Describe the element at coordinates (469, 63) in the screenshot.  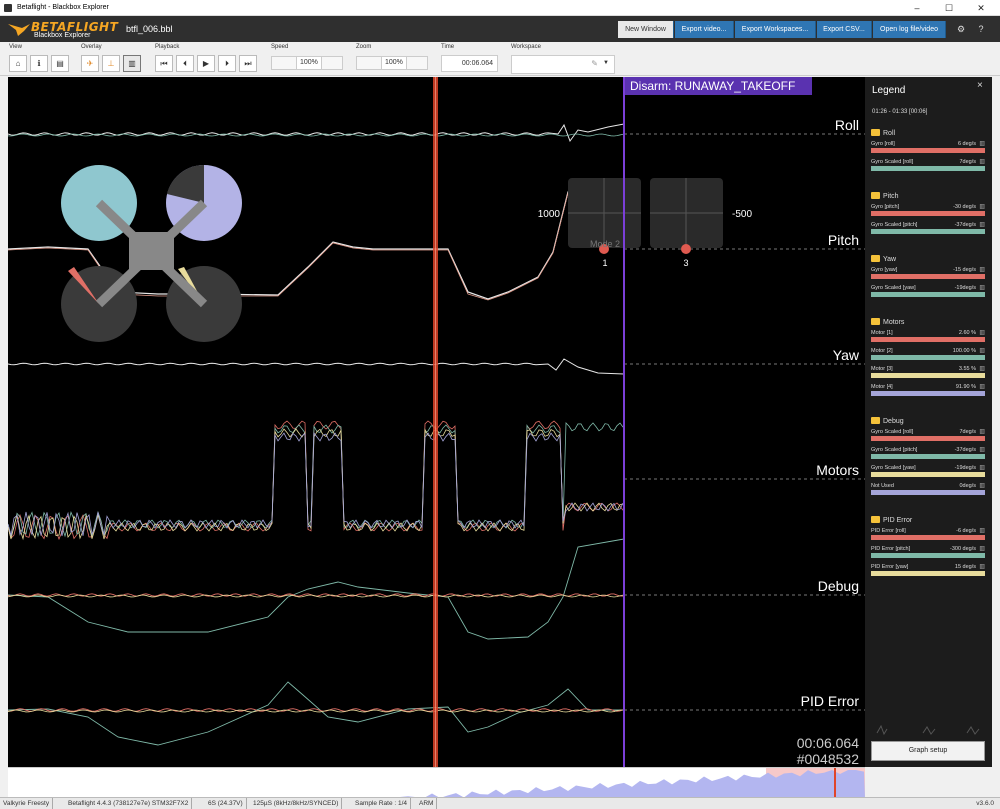
I see `time-input: 00:06.064` at that location.